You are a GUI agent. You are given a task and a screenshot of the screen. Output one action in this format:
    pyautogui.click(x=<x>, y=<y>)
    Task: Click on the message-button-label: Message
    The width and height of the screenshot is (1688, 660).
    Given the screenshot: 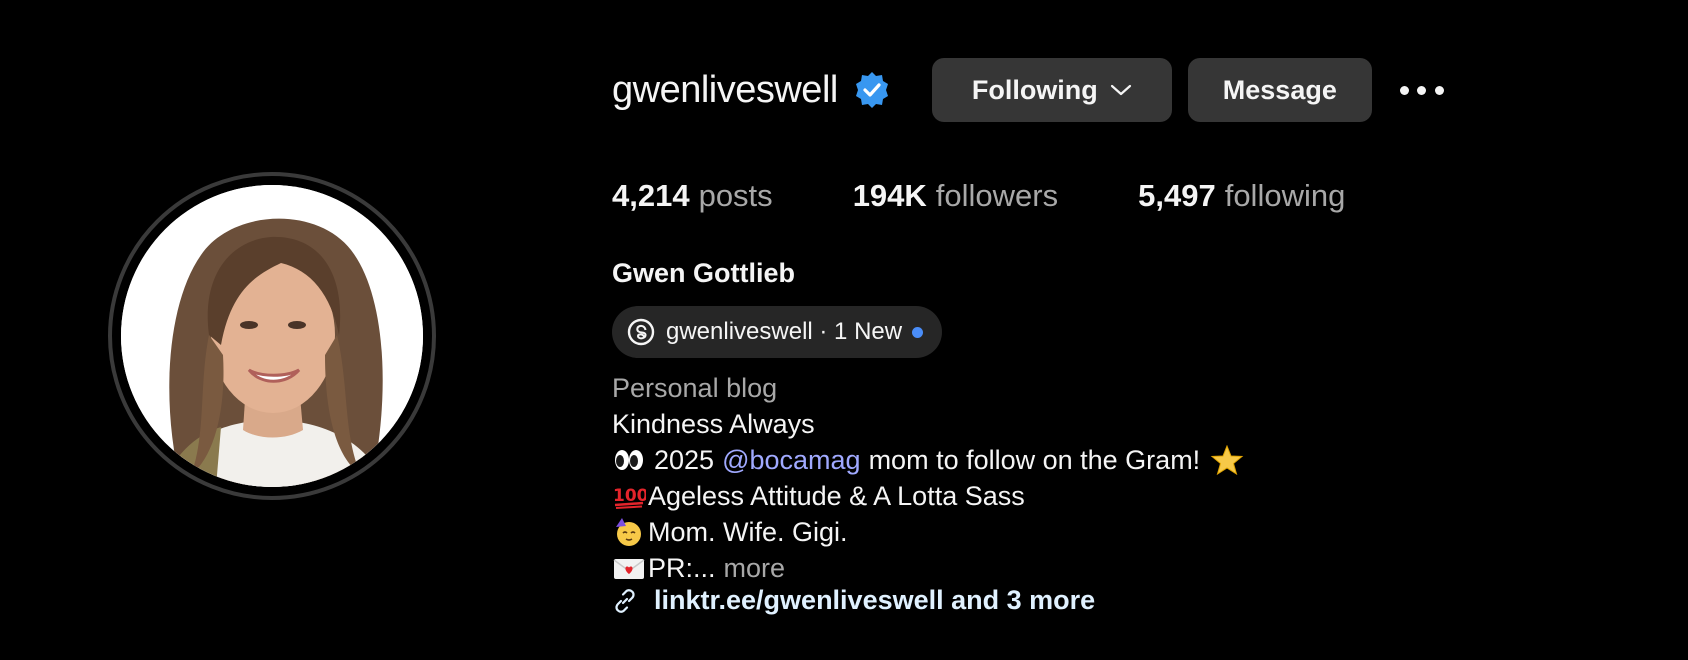 What is the action you would take?
    pyautogui.click(x=1279, y=89)
    